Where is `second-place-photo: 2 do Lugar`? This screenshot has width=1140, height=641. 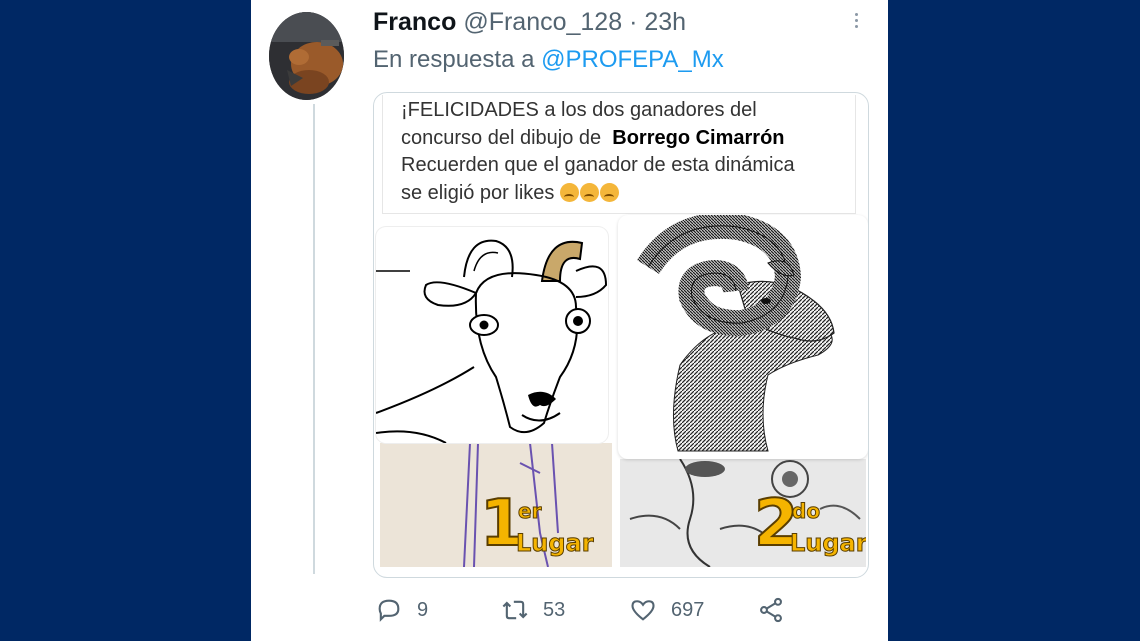 second-place-photo: 2 do Lugar is located at coordinates (743, 513).